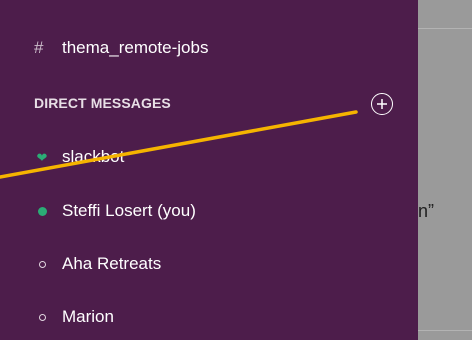 Image resolution: width=472 pixels, height=340 pixels. I want to click on channel-label: thema_remote-jobs, so click(135, 47).